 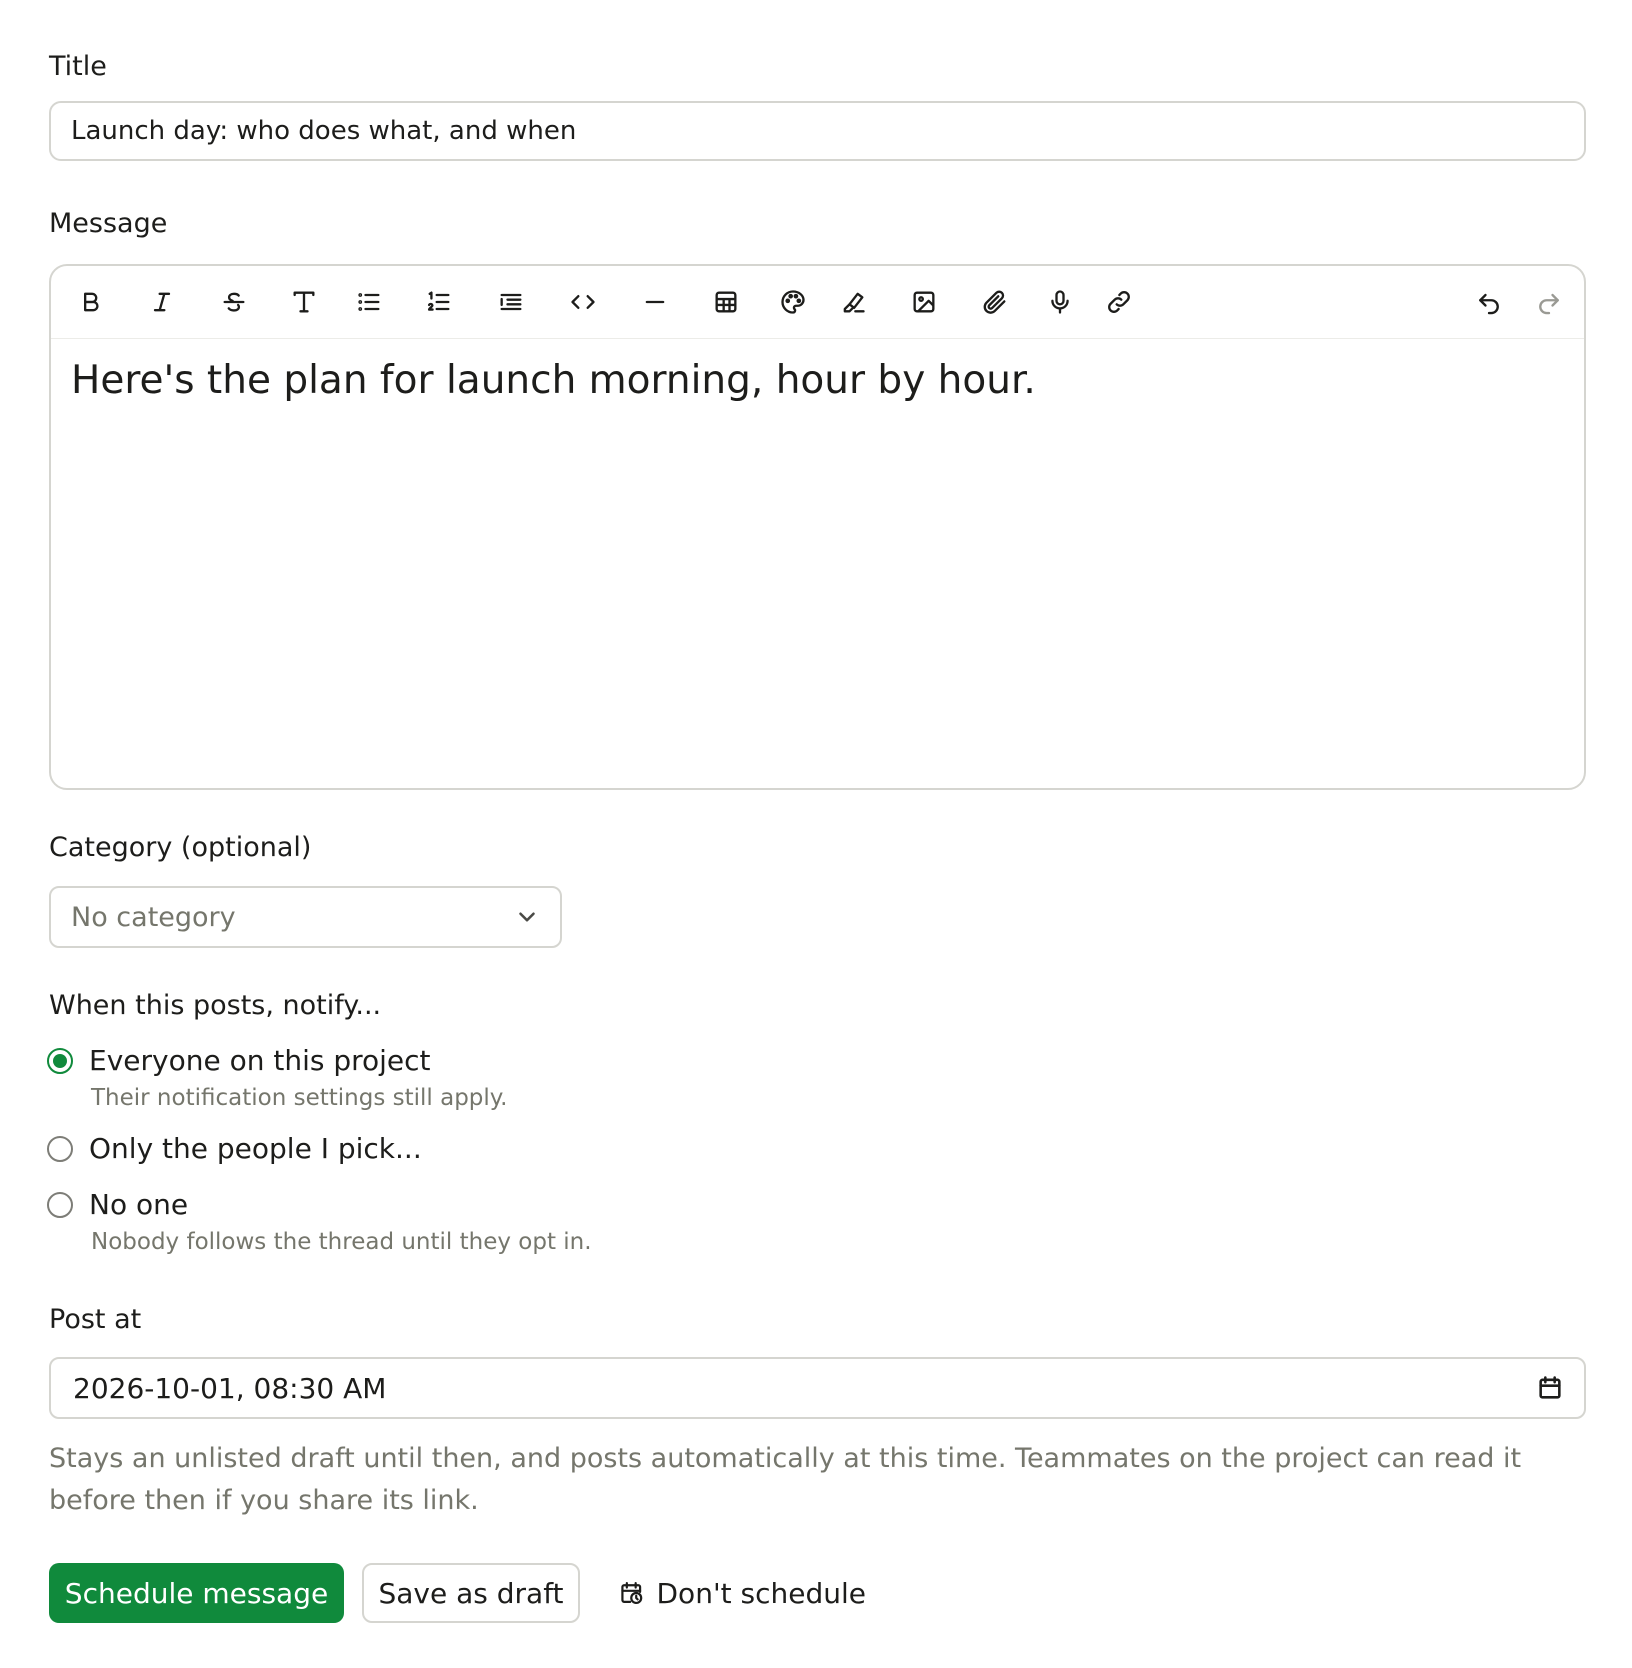 I want to click on notify-option-everyone: Everyone on this project, so click(x=239, y=1060).